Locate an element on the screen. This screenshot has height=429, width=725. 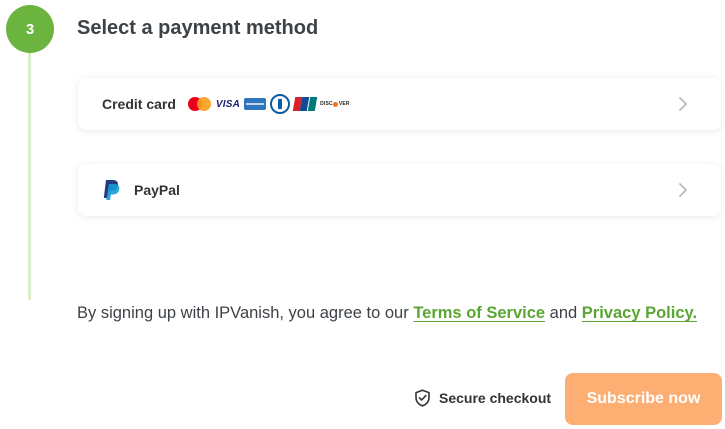
secure-checkout-label: Secure checkout is located at coordinates (482, 398).